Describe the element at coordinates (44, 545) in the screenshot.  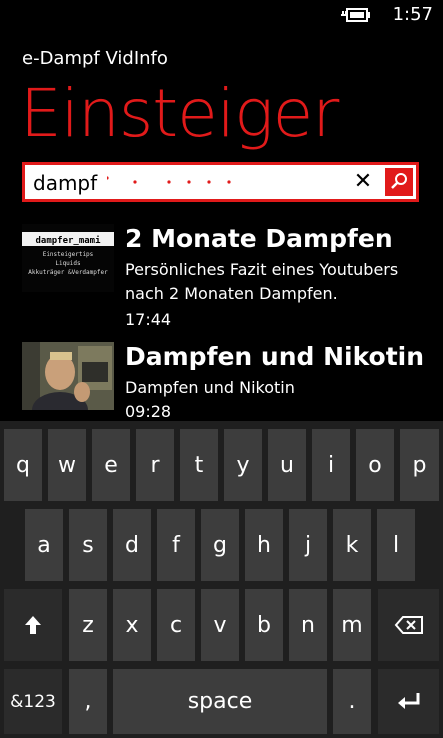
I see `key-a: a` at that location.